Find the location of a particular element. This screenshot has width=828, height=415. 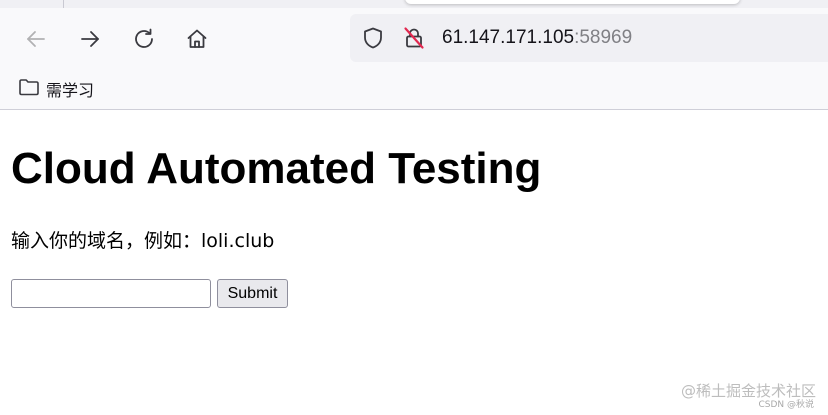

bookmark-folder: 需学习 is located at coordinates (56, 89).